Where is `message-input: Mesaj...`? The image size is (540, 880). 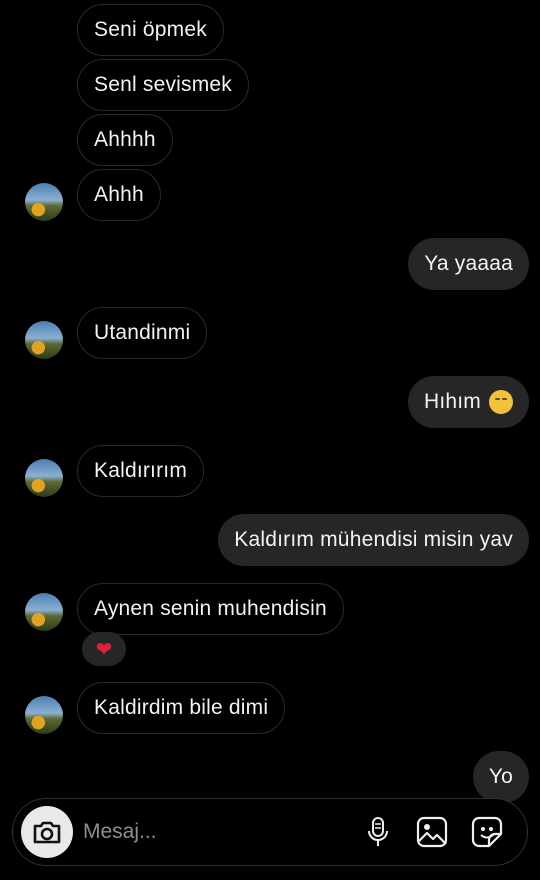 message-input: Mesaj... is located at coordinates (120, 832).